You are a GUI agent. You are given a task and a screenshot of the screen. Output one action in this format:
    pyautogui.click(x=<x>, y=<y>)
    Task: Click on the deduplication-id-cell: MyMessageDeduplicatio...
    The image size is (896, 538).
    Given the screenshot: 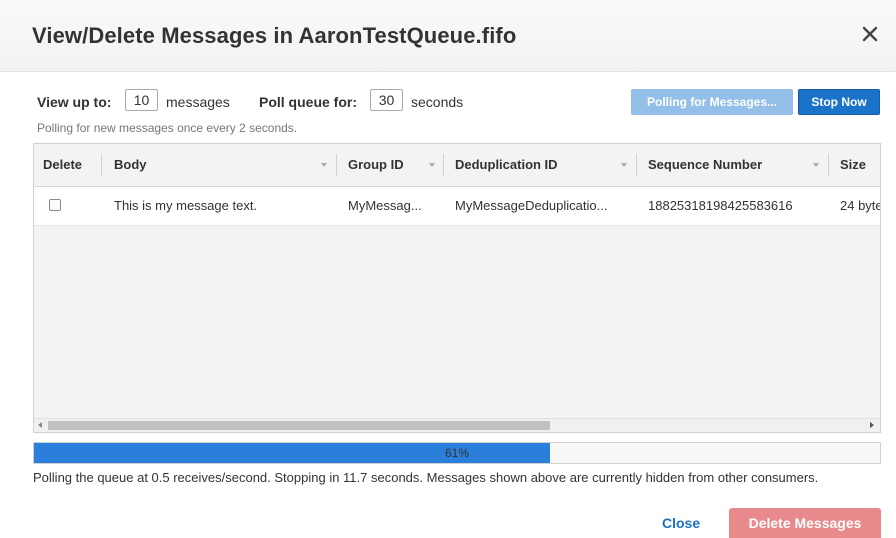 What is the action you would take?
    pyautogui.click(x=531, y=205)
    